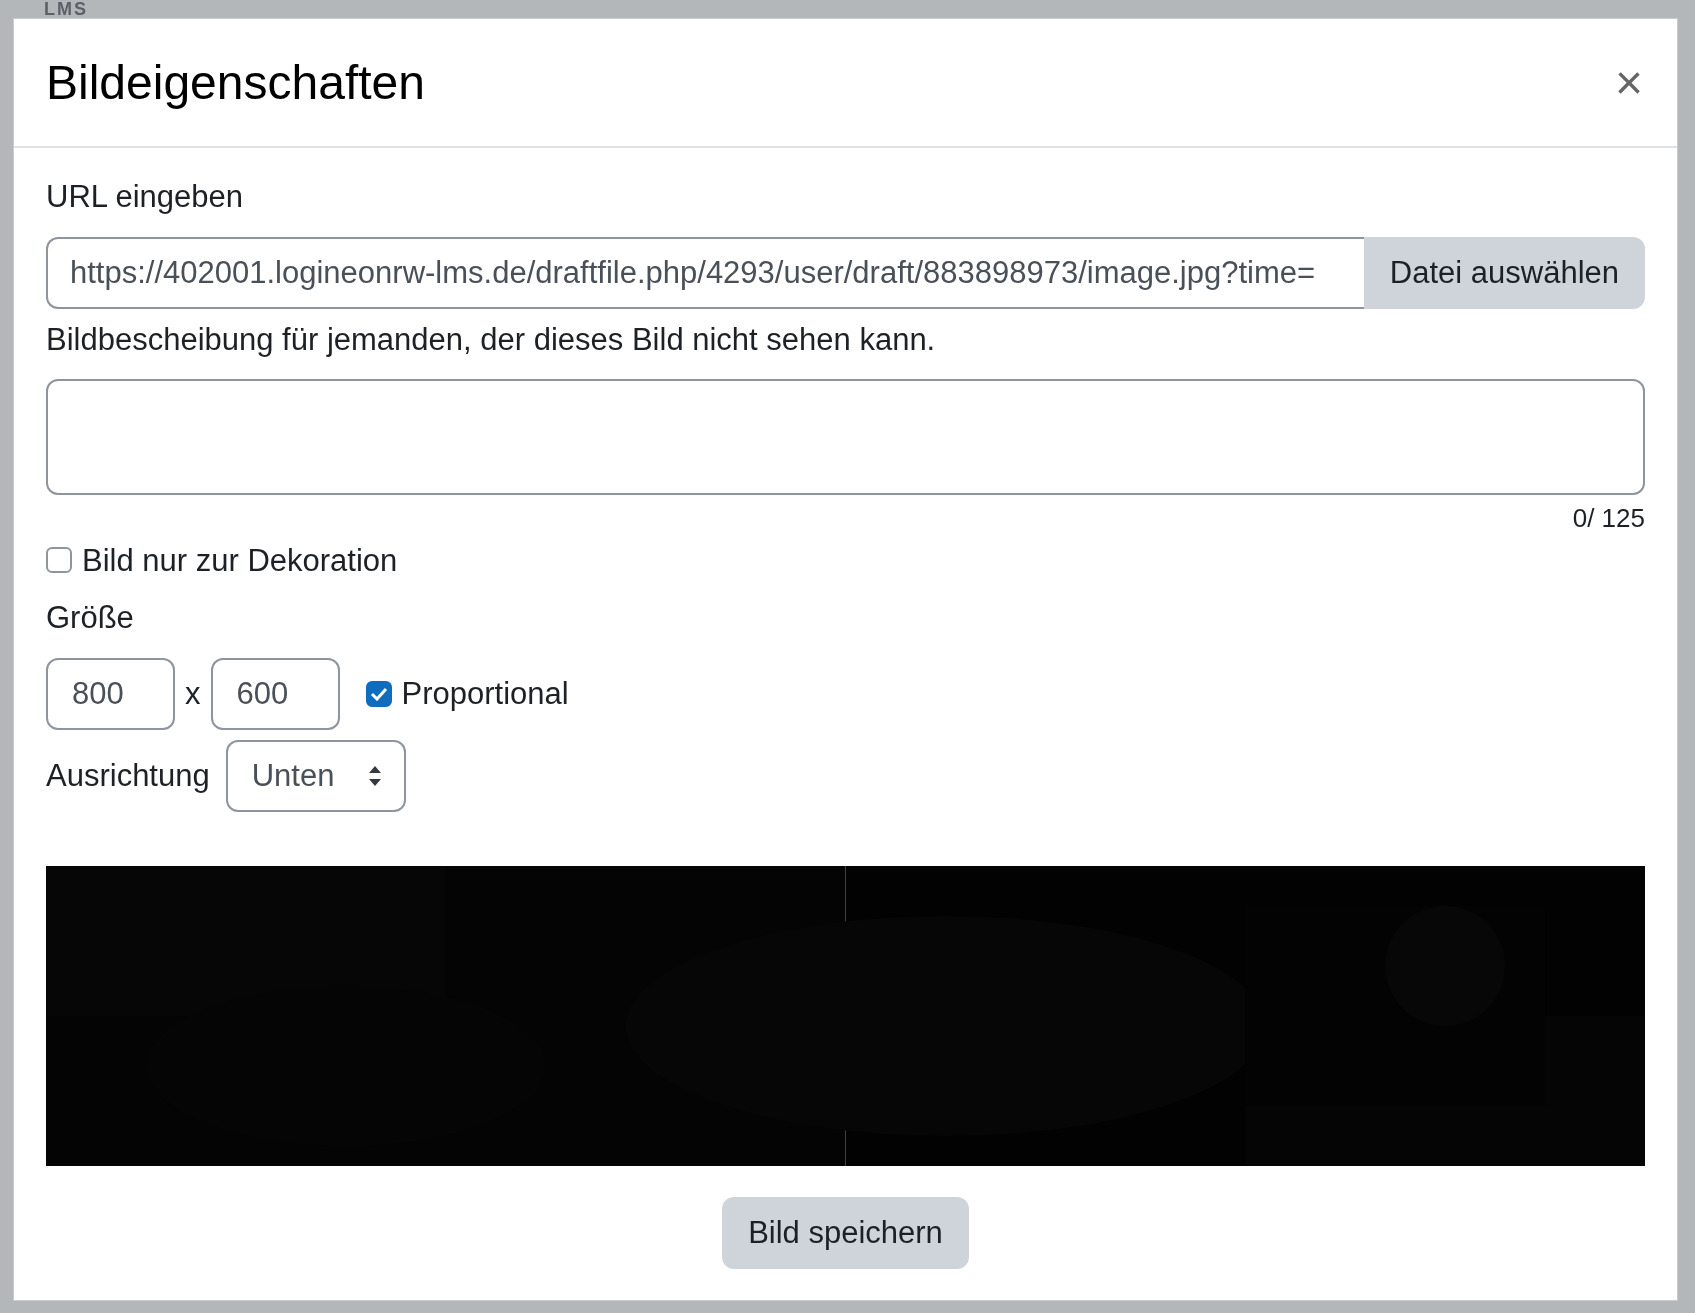  I want to click on url-field: https://402001.logineonrw-lms.de/draftfile.php/4293/user/draft/883898973/image.jpg?time=, so click(705, 273).